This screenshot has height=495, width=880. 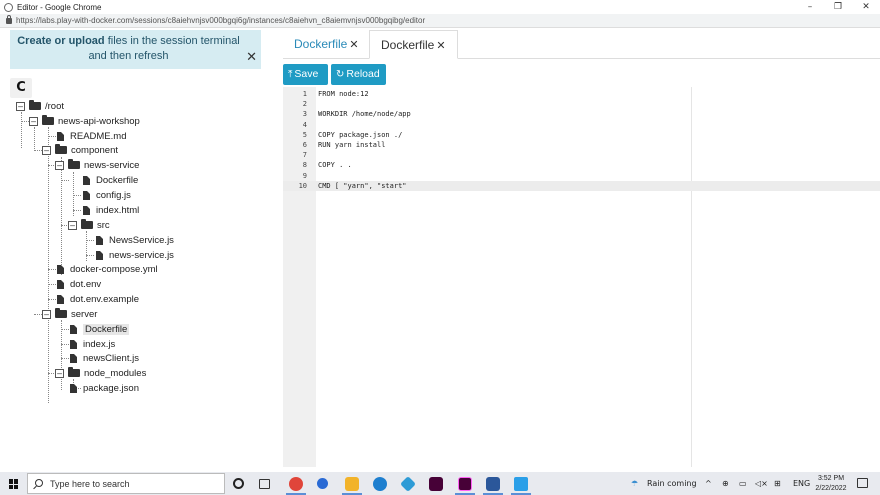 What do you see at coordinates (111, 388) in the screenshot?
I see `tree-label: package.json` at bounding box center [111, 388].